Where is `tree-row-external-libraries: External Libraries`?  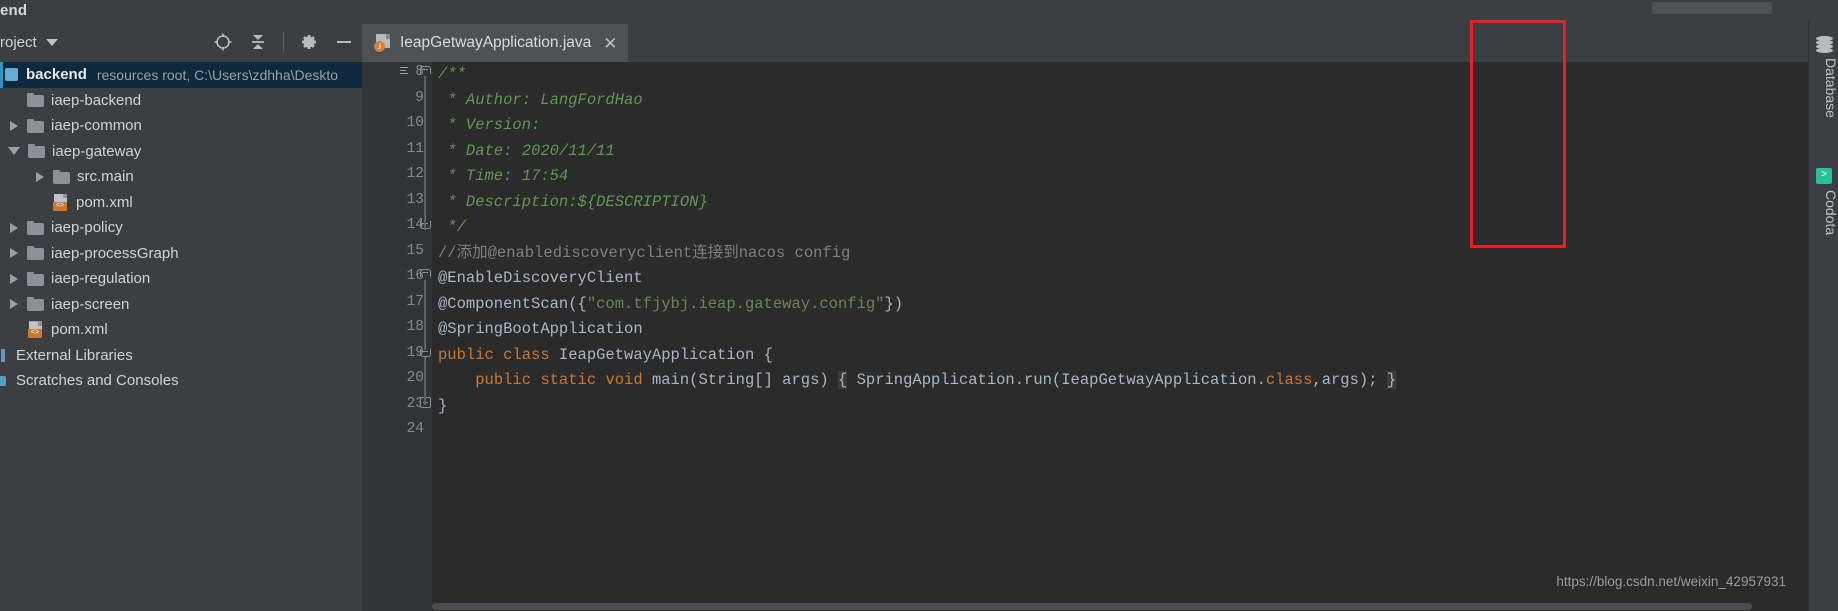 tree-row-external-libraries: External Libraries is located at coordinates (181, 356).